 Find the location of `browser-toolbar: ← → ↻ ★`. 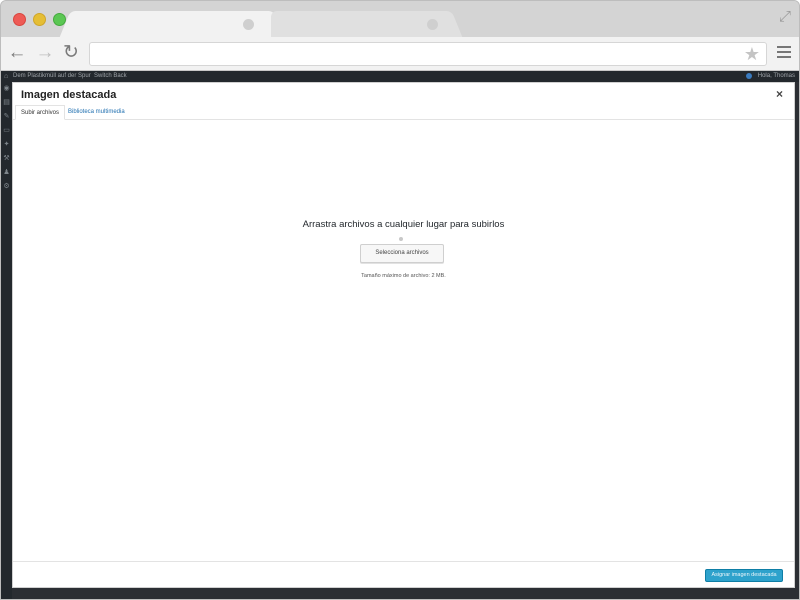

browser-toolbar: ← → ↻ ★ is located at coordinates (400, 54).